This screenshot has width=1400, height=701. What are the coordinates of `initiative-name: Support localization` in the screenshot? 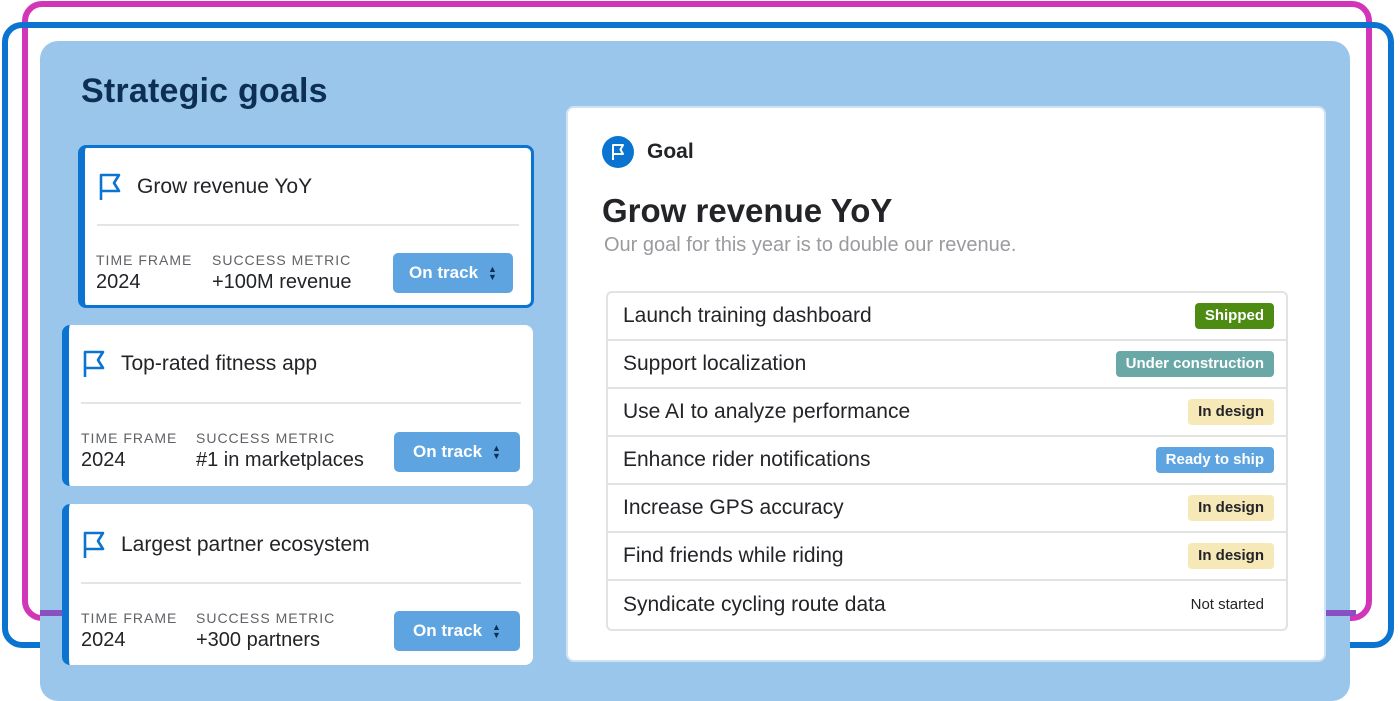 It's located at (715, 363).